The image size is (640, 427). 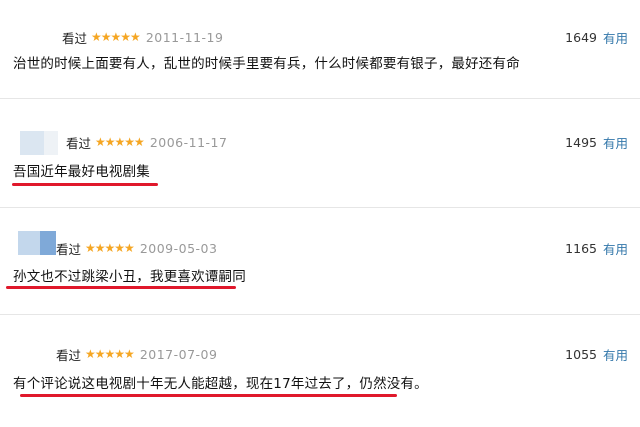 I want to click on review-date: 2011-11-19, so click(x=184, y=37).